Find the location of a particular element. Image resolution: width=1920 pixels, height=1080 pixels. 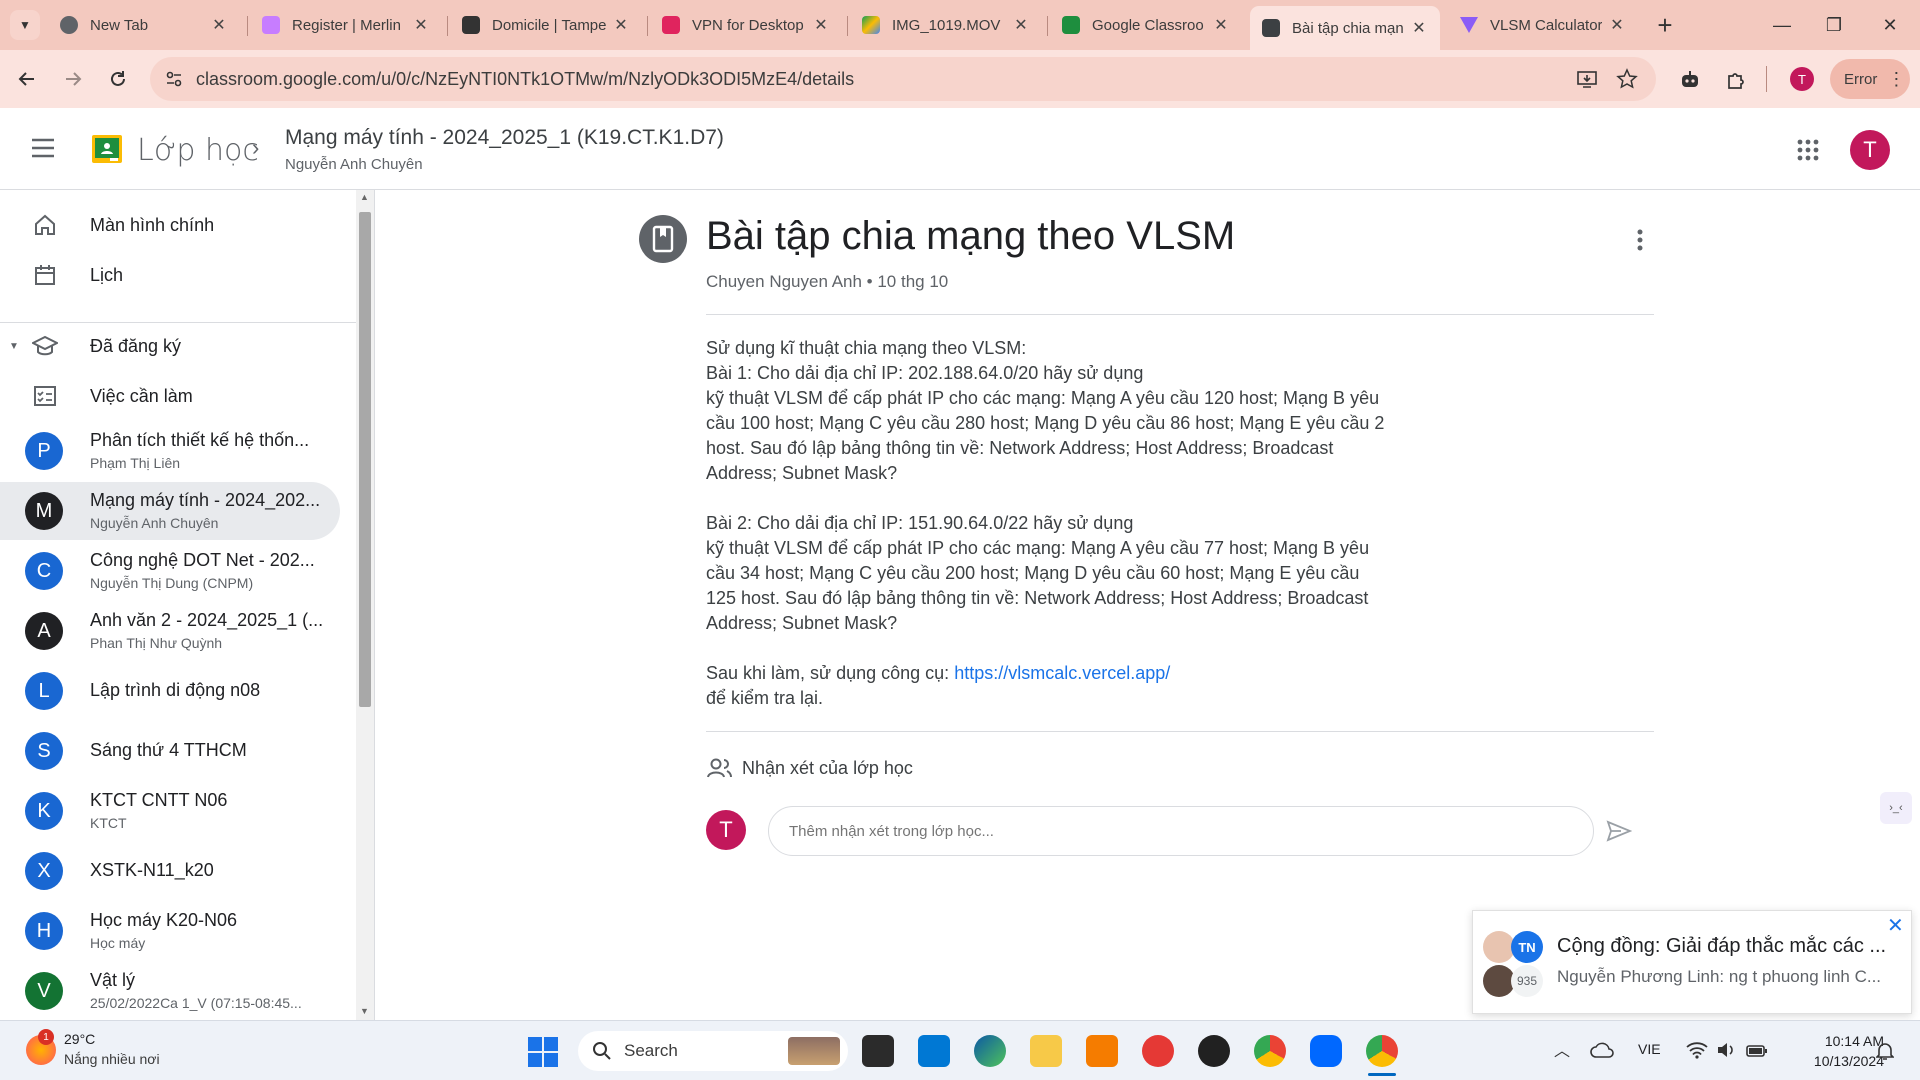

back-button is located at coordinates (27, 79).